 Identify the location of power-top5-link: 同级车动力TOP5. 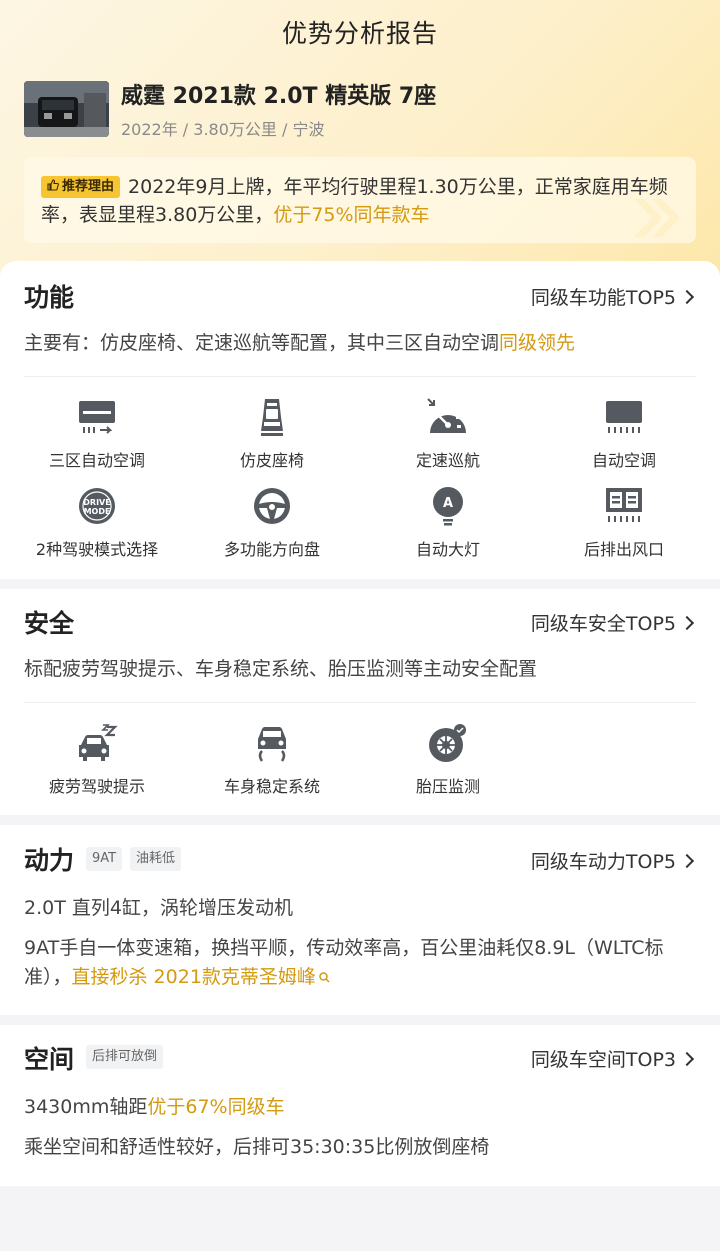
(612, 860).